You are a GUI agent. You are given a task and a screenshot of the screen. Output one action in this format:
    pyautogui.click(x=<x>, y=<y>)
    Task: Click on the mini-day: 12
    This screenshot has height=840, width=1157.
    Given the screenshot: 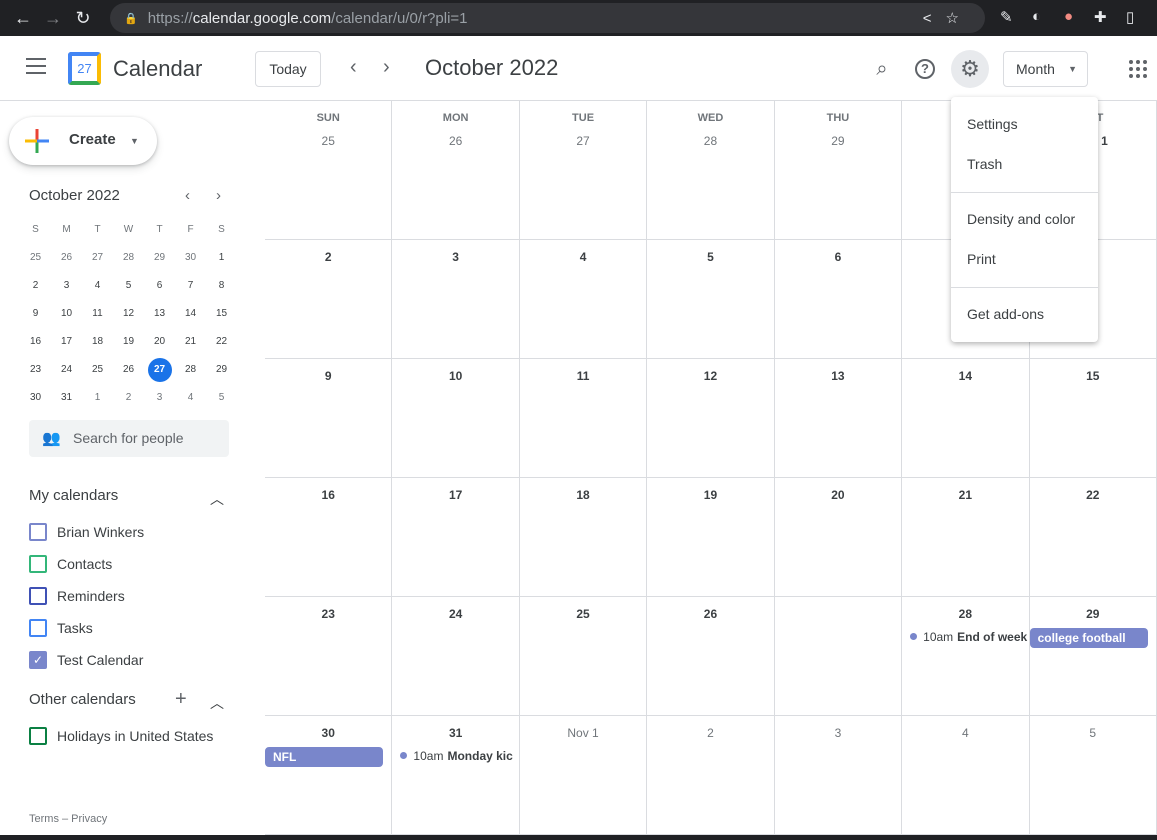 What is the action you would take?
    pyautogui.click(x=128, y=316)
    